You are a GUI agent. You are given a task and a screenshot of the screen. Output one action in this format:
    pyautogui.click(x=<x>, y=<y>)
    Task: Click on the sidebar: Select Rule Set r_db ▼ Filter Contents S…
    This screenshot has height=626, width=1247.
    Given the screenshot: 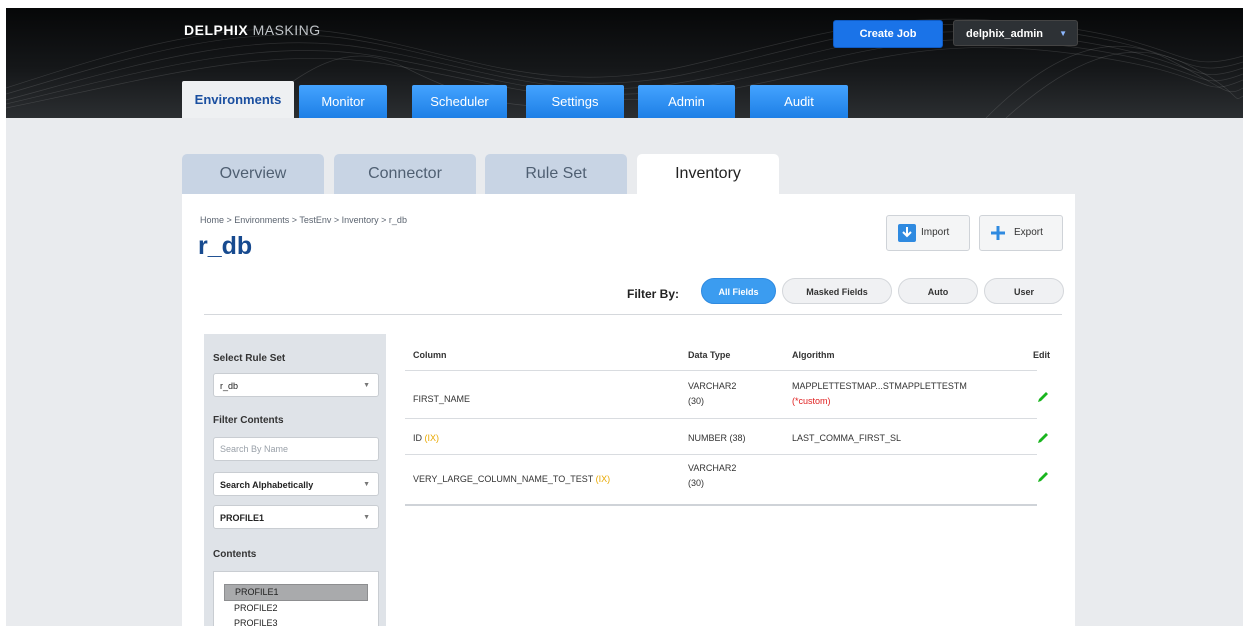 What is the action you would take?
    pyautogui.click(x=295, y=480)
    